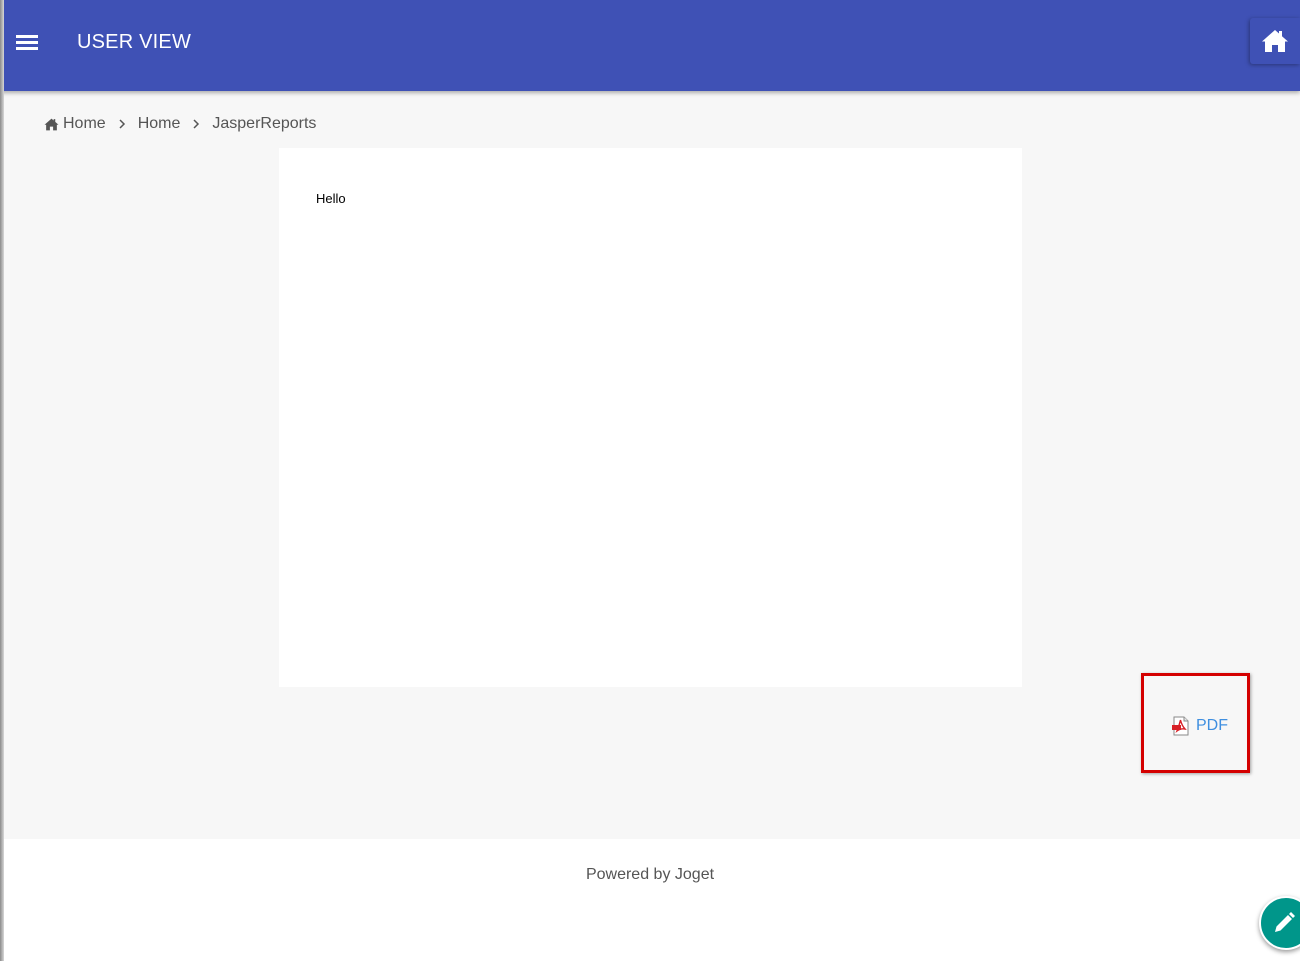 This screenshot has height=961, width=1300. Describe the element at coordinates (331, 198) in the screenshot. I see `report-content-text: Hello` at that location.